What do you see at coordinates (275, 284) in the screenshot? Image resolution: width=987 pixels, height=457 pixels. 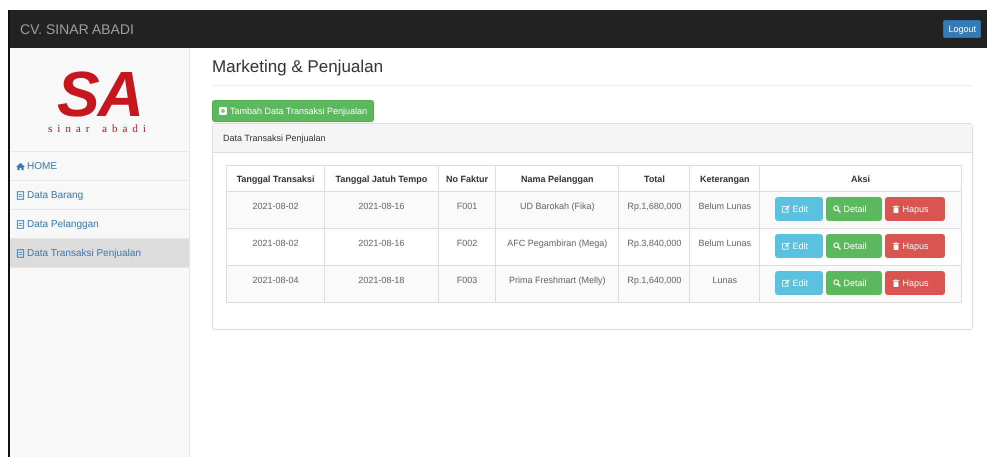 I see `table-cell: 2021-08-04` at bounding box center [275, 284].